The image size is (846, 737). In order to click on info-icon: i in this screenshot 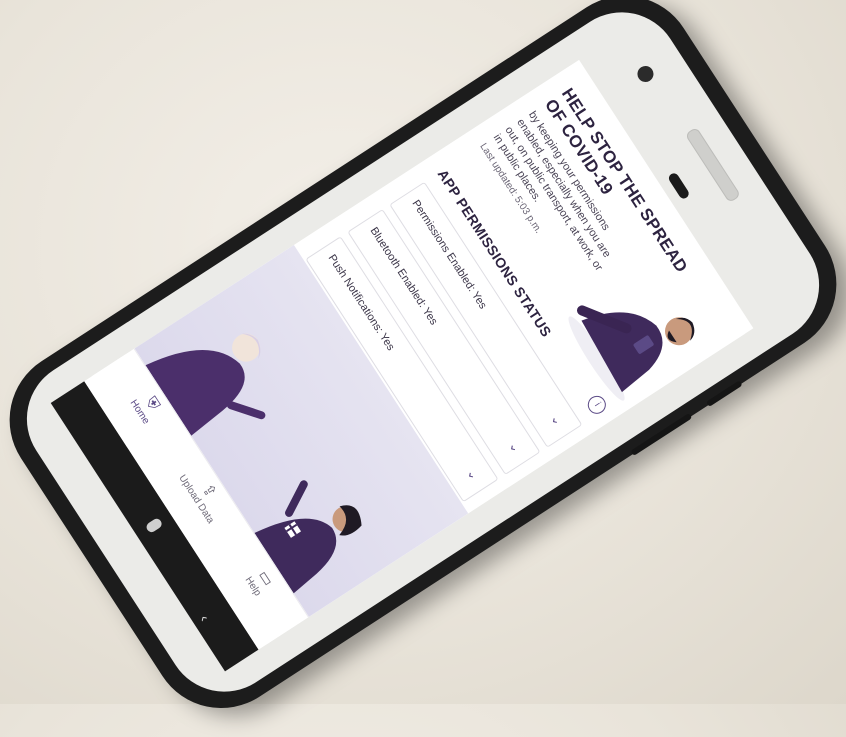, I will do `click(597, 405)`.